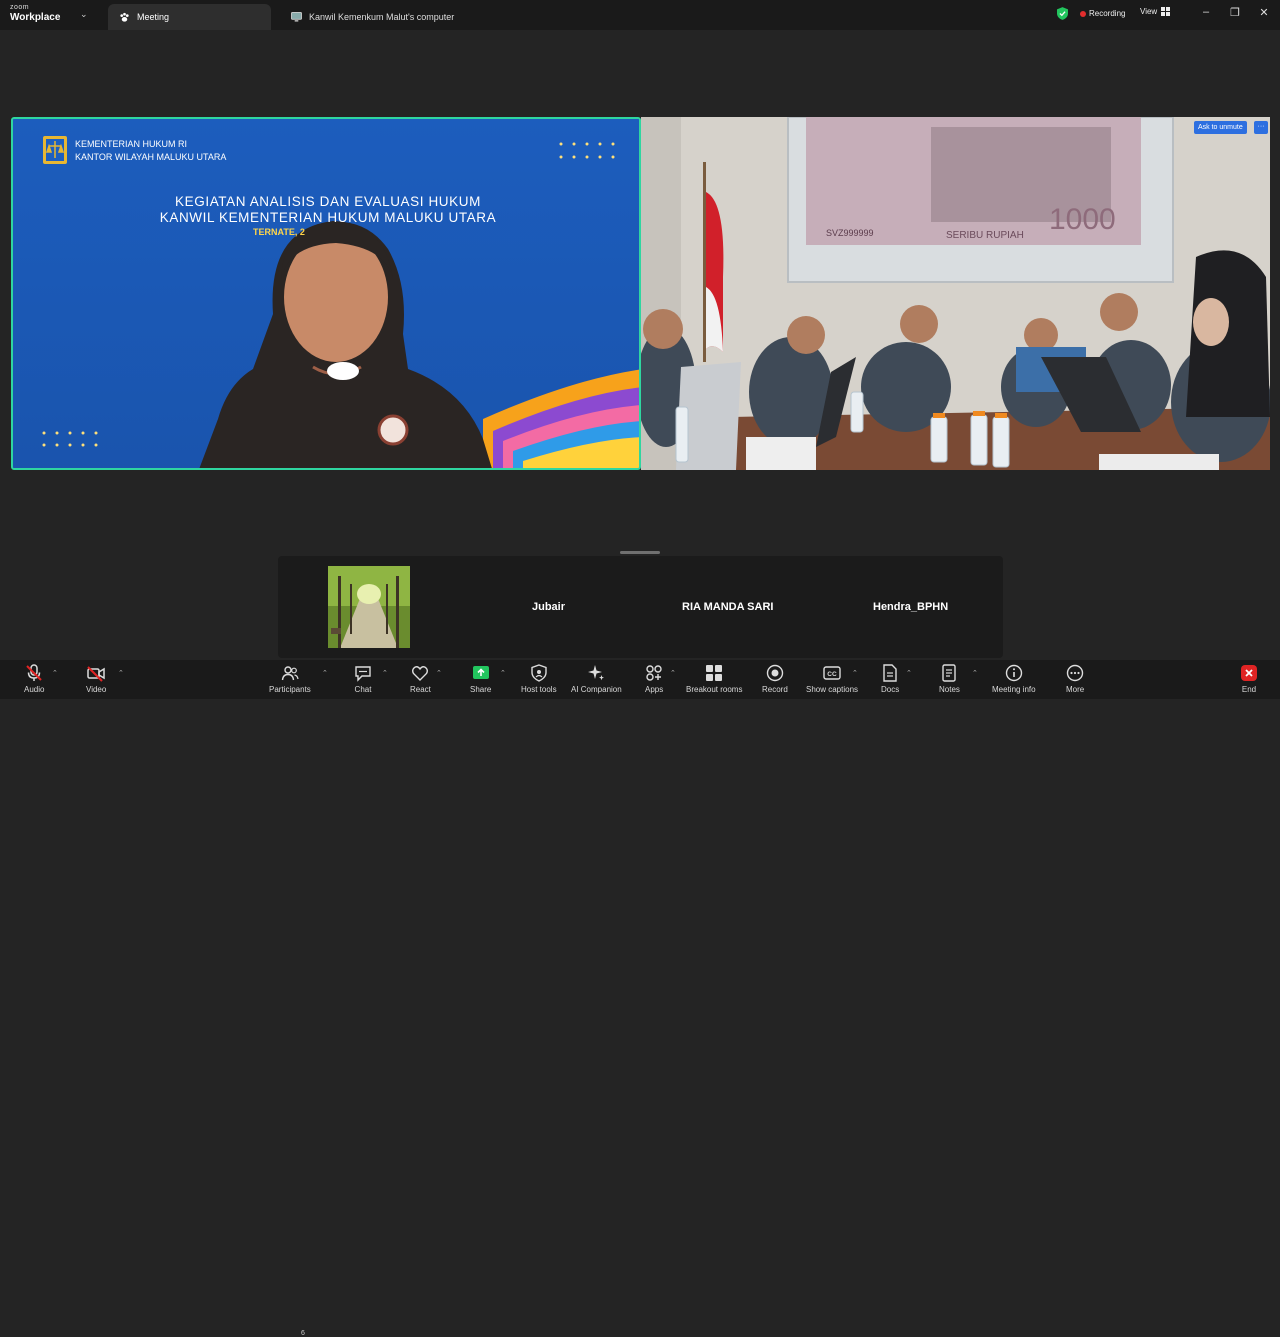  Describe the element at coordinates (832, 689) in the screenshot. I see `show-captions-label: Show captions` at that location.